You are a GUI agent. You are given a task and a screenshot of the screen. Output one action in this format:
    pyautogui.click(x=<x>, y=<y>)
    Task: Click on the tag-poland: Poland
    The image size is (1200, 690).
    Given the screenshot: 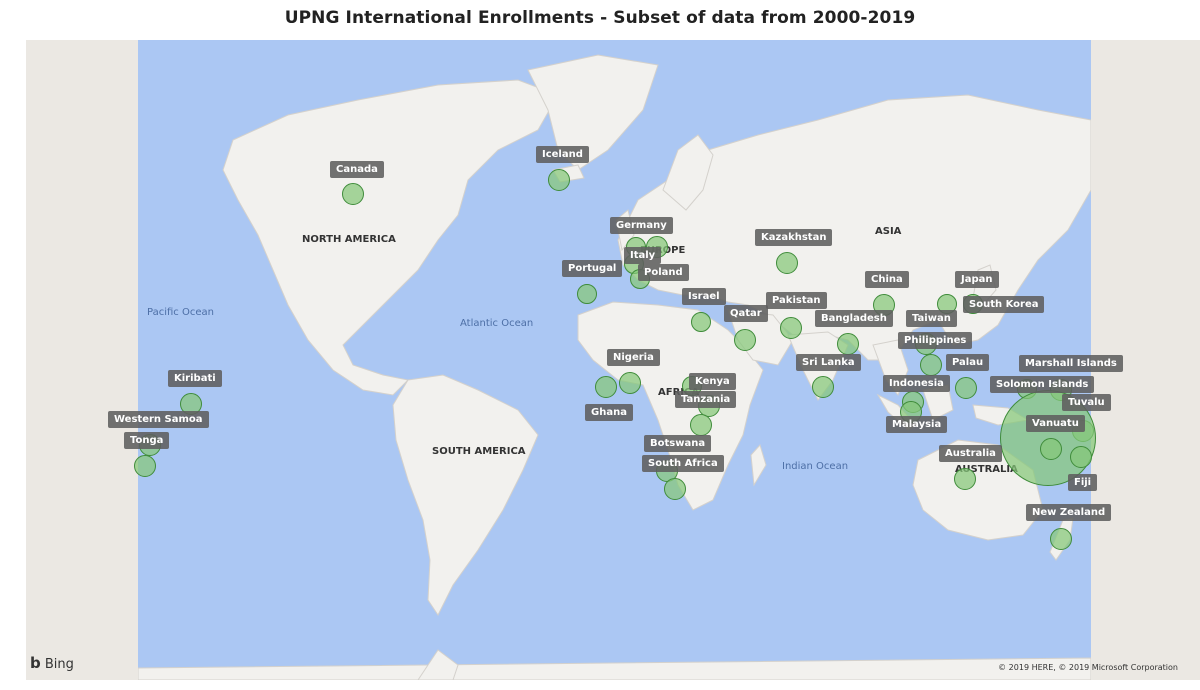 What is the action you would take?
    pyautogui.click(x=663, y=272)
    